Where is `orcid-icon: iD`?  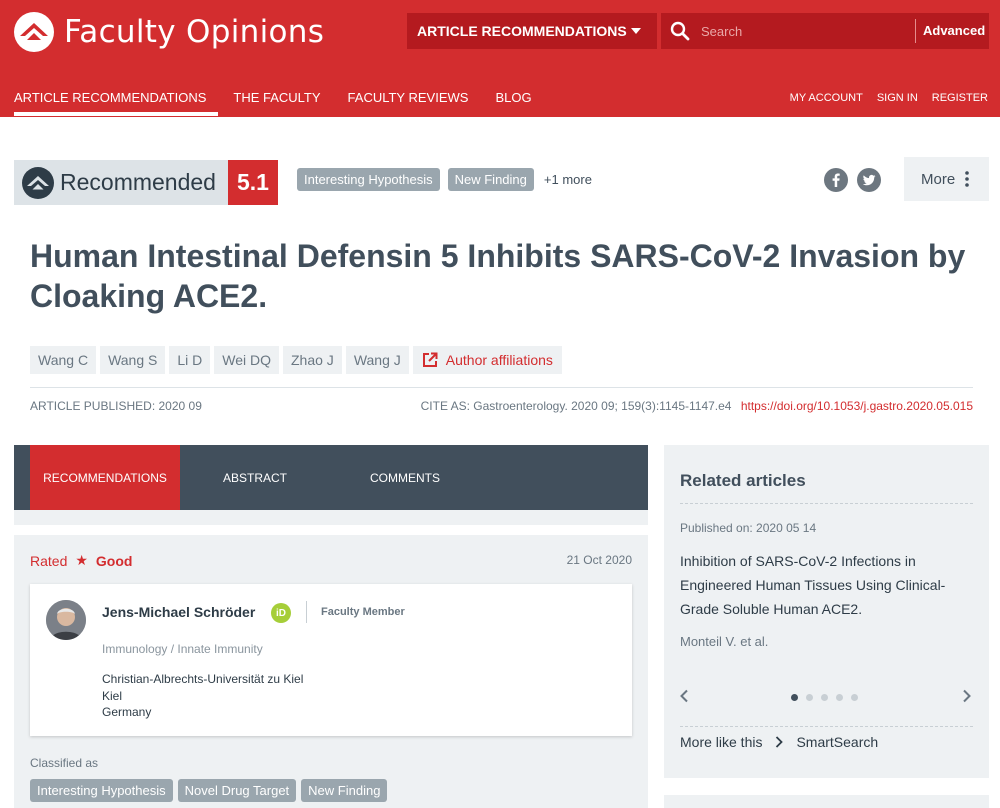 orcid-icon: iD is located at coordinates (281, 613).